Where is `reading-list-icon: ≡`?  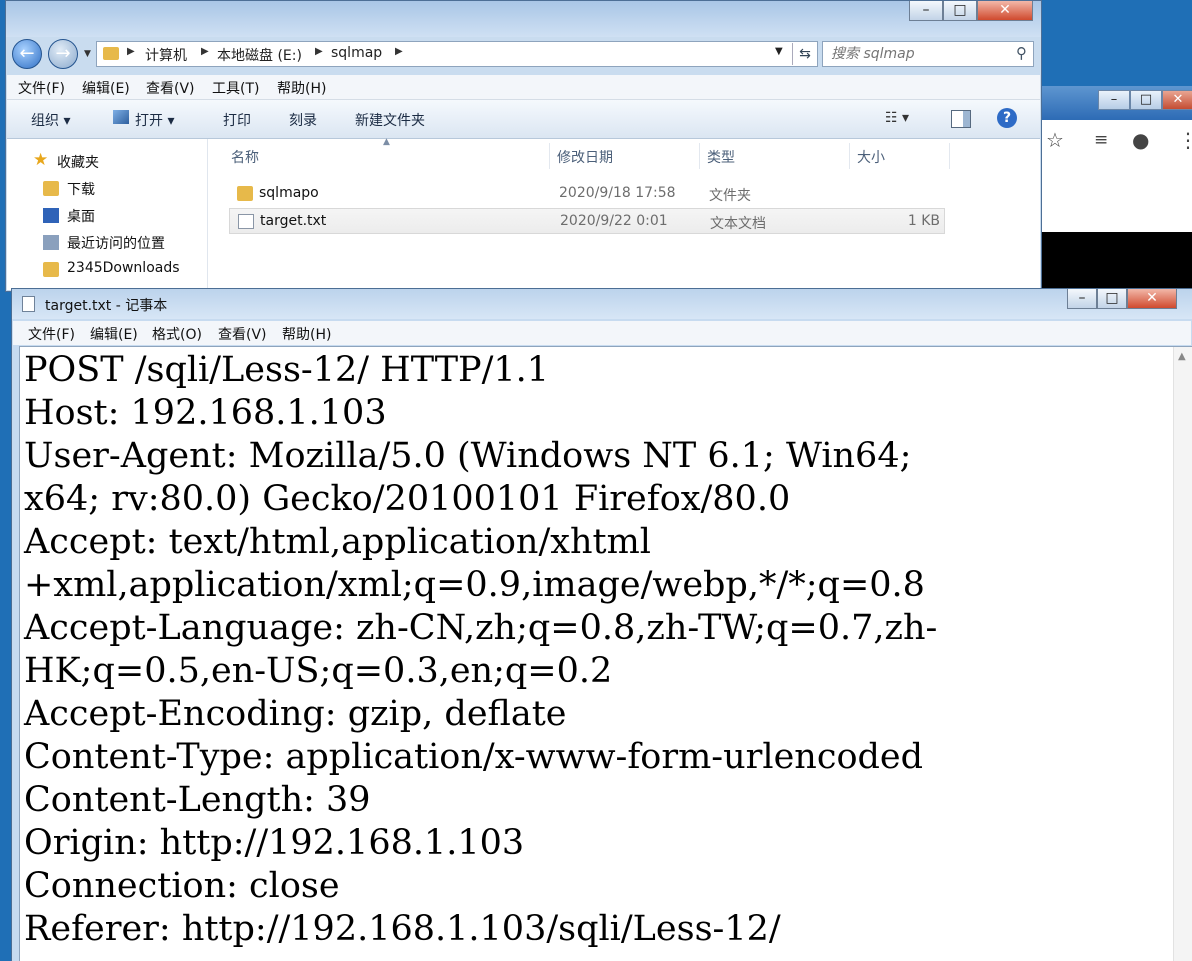 reading-list-icon: ≡ is located at coordinates (1101, 140).